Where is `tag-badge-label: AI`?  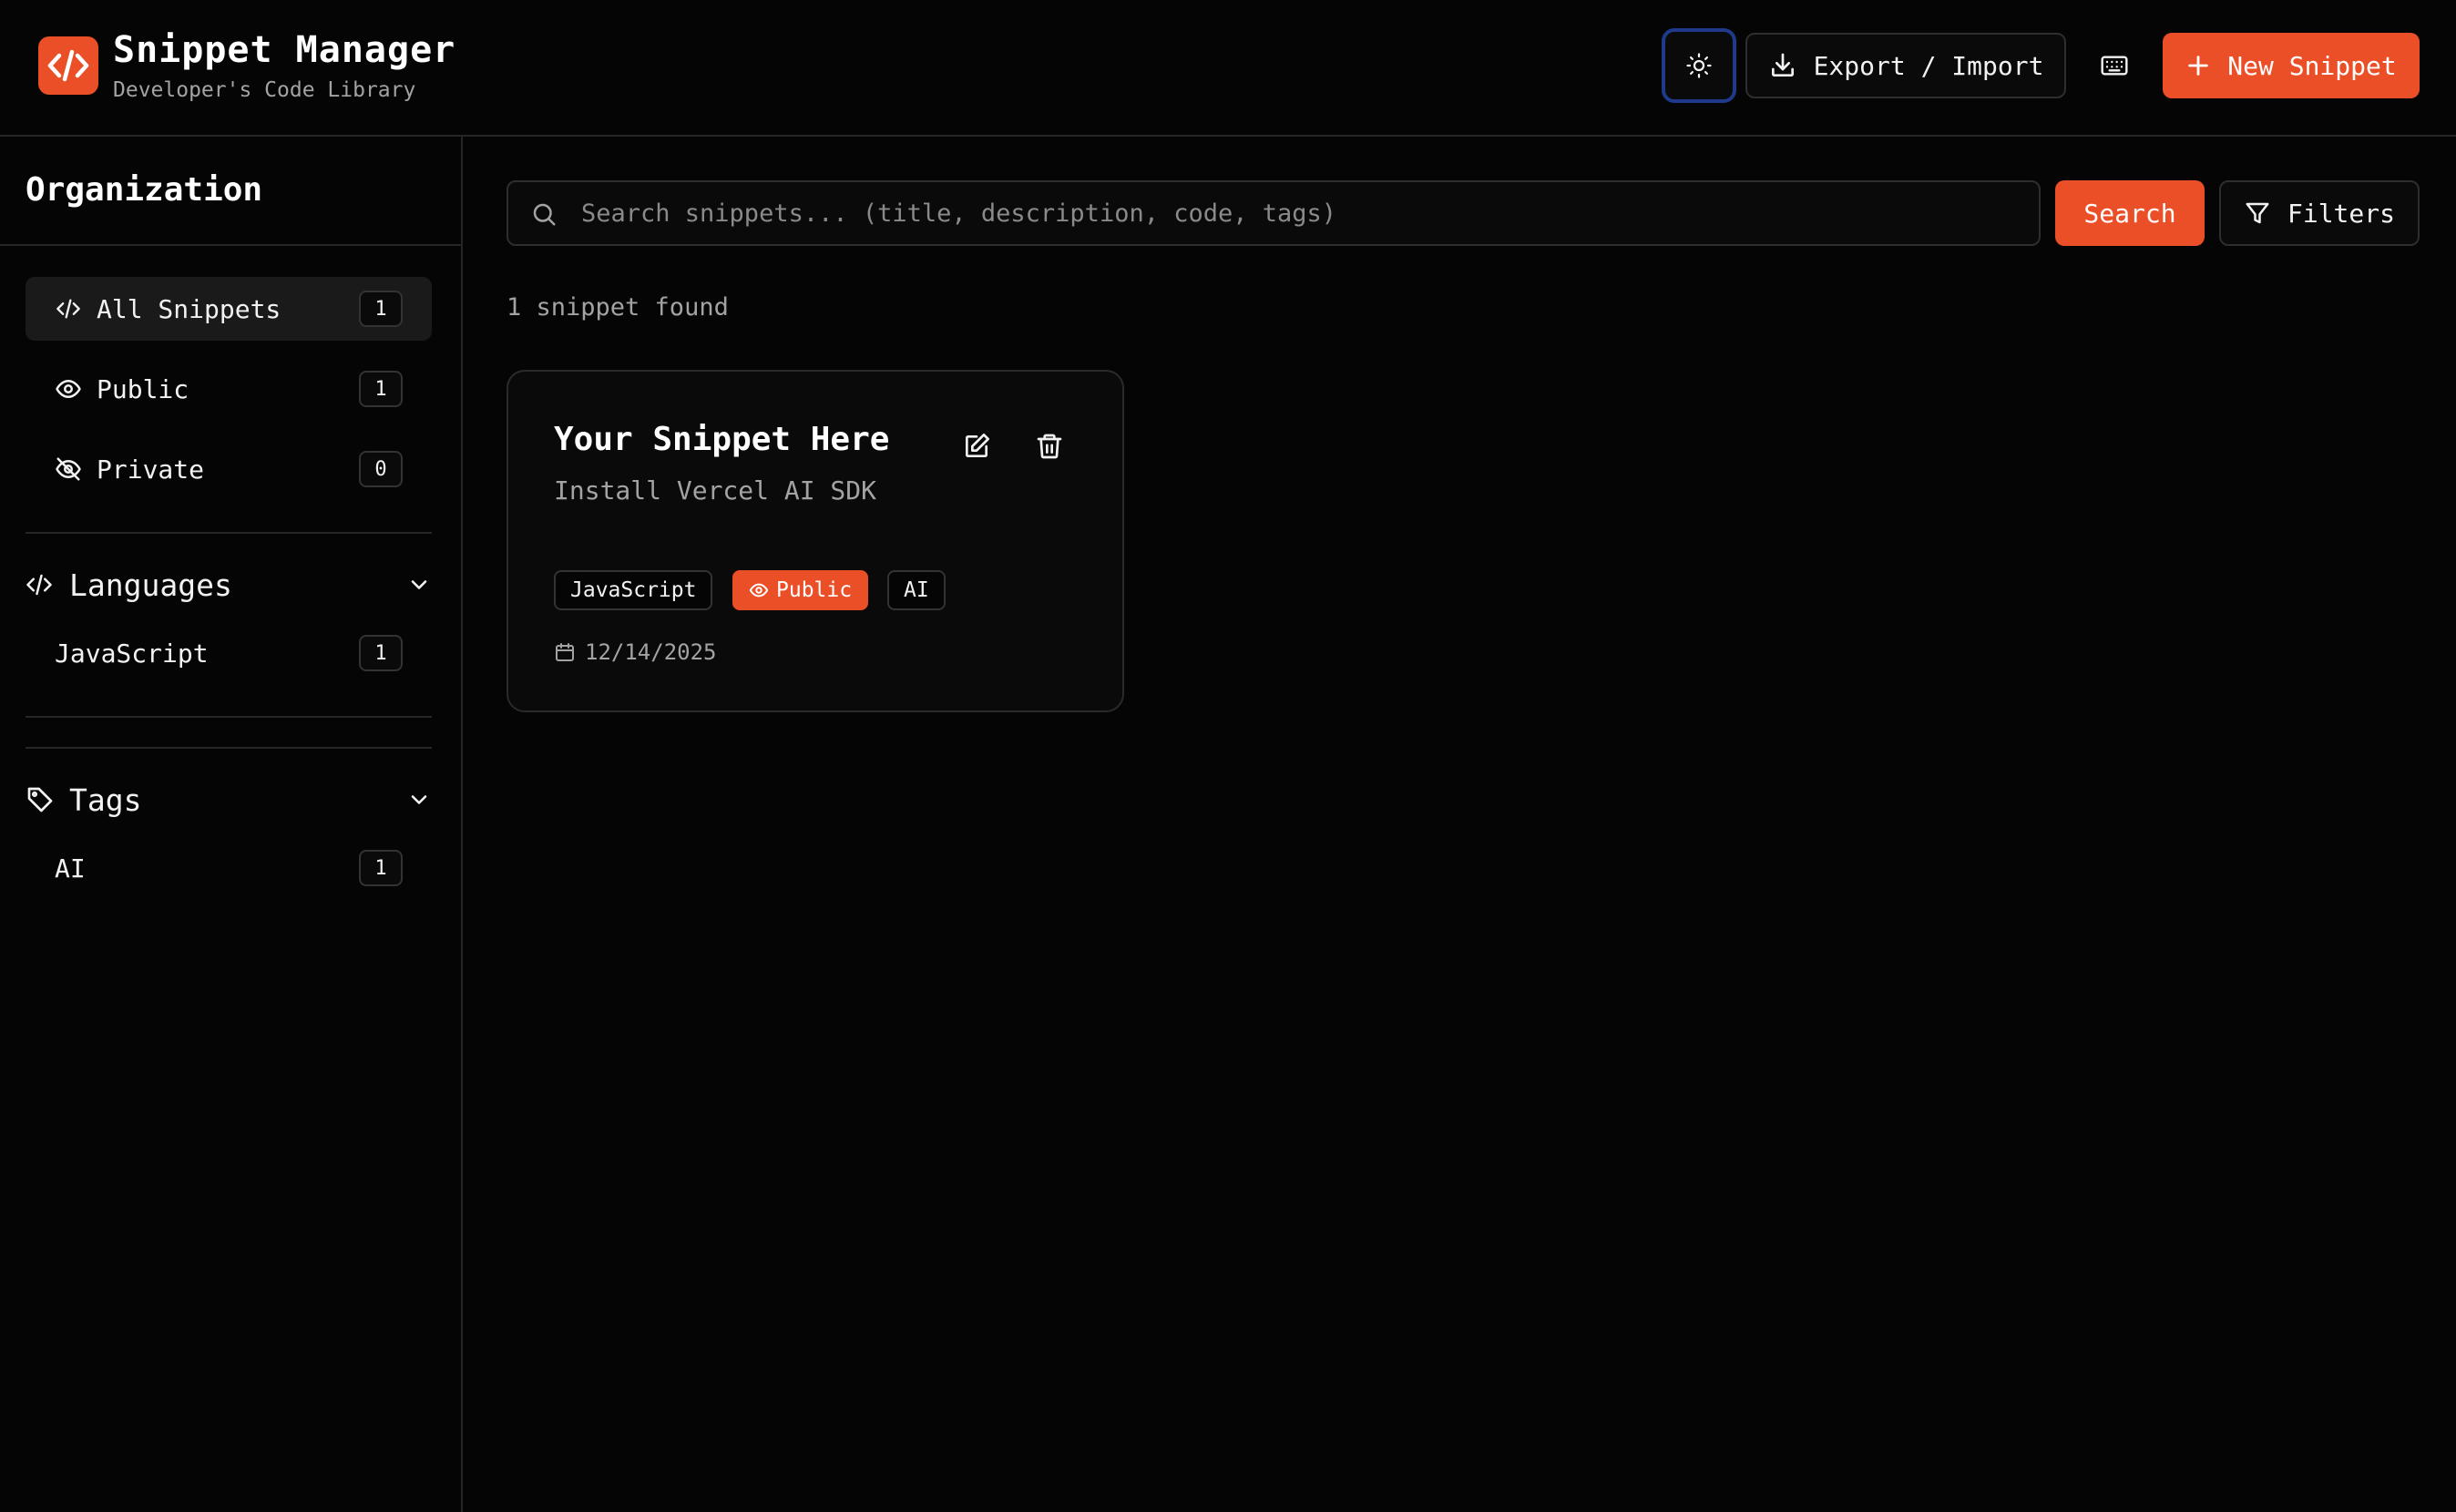
tag-badge-label: AI is located at coordinates (917, 590).